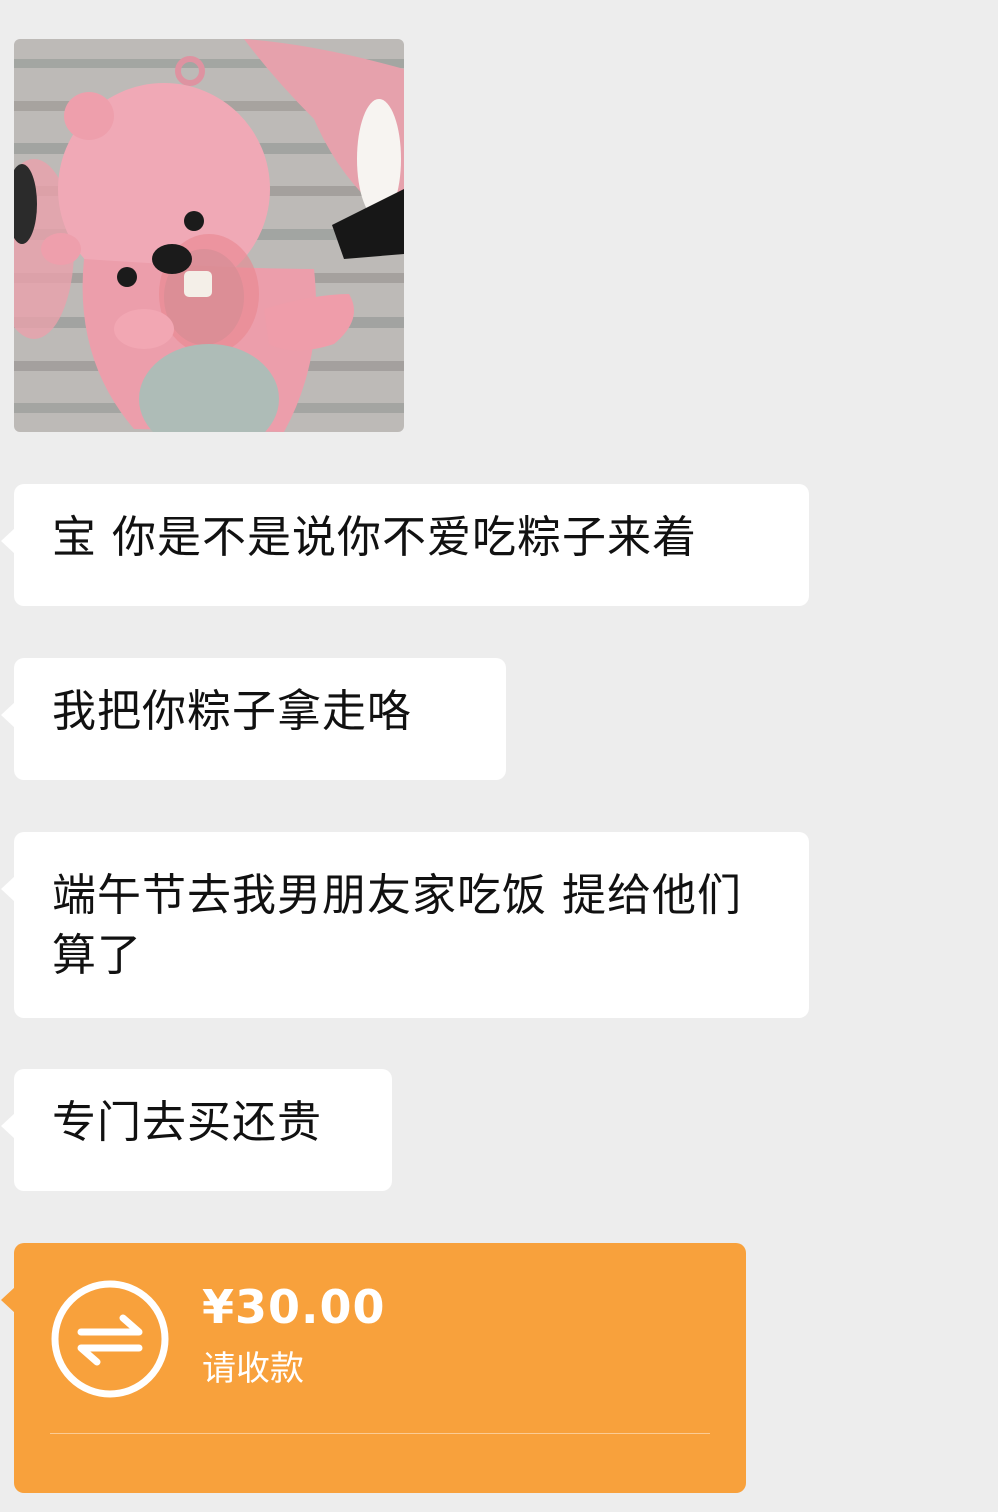  I want to click on message-text: 宝 你是不是说你不爱吃粽子来着, so click(374, 537).